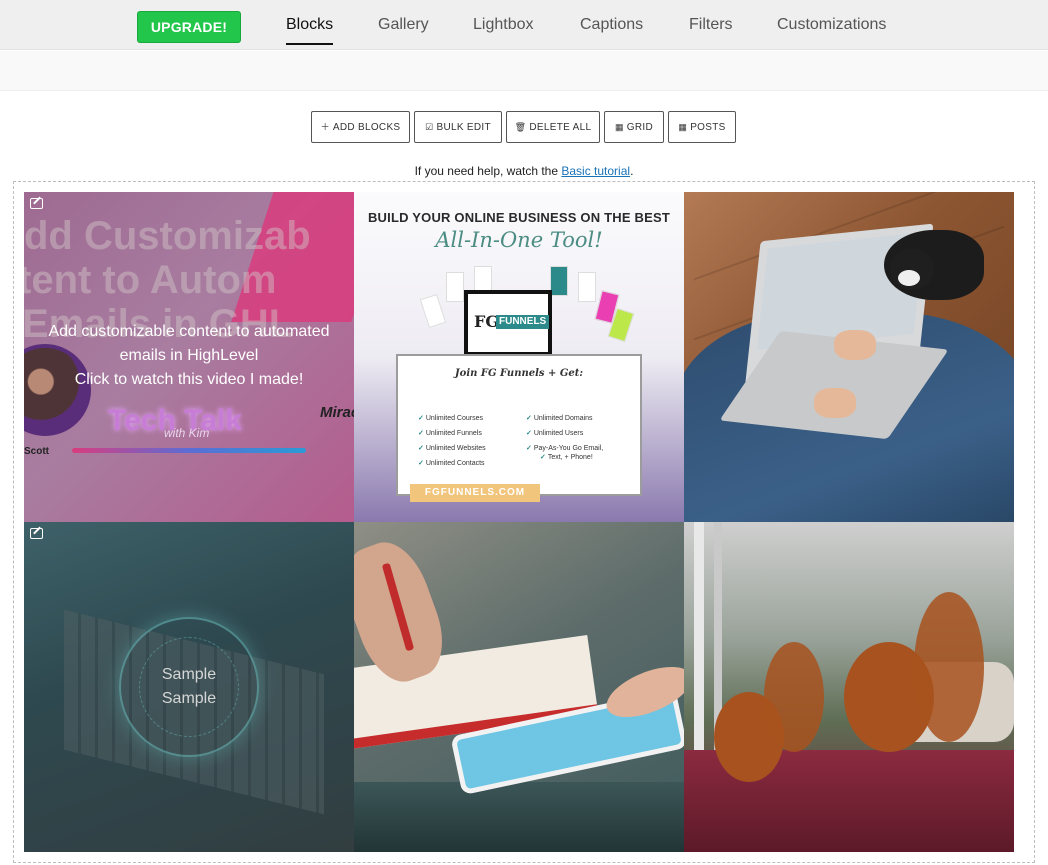 This screenshot has width=1048, height=865. What do you see at coordinates (189, 27) in the screenshot?
I see `upgrade-button: UPGRADE!` at bounding box center [189, 27].